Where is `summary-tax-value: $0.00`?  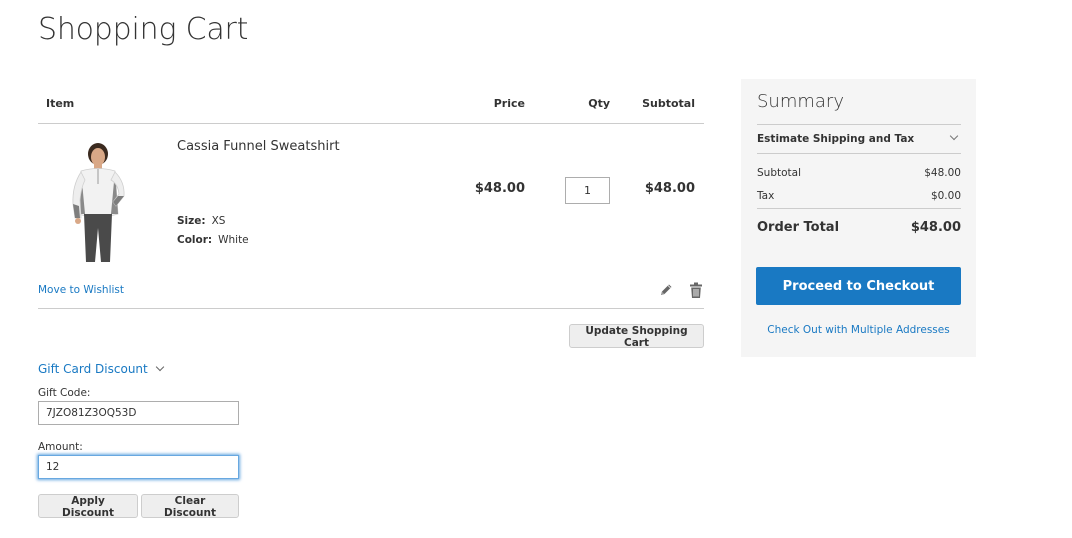
summary-tax-value: $0.00 is located at coordinates (945, 196).